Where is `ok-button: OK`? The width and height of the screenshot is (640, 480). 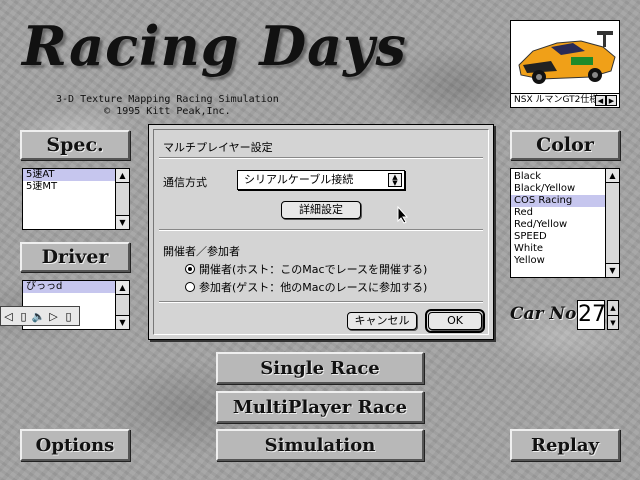
ok-button: OK is located at coordinates (455, 321).